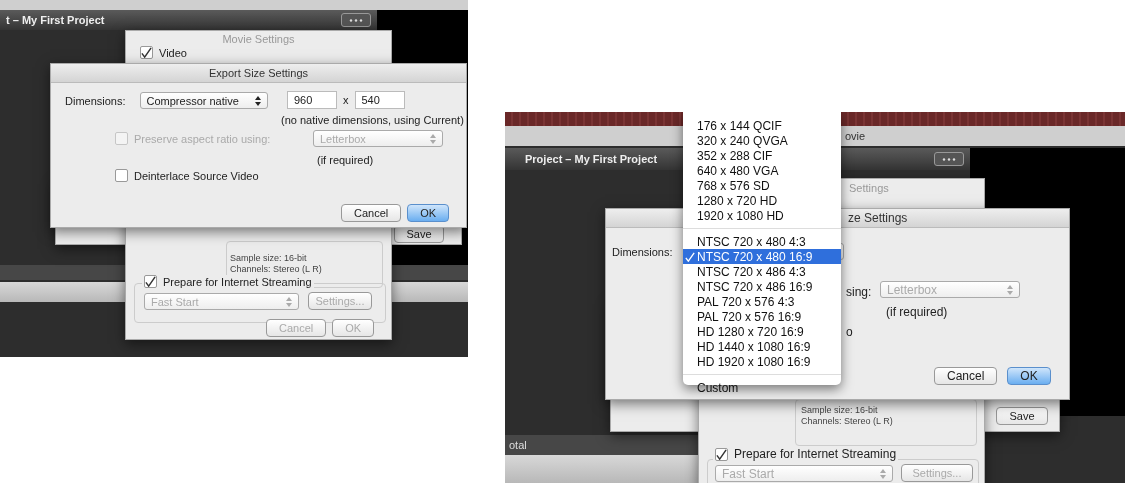 This screenshot has height=483, width=1125. I want to click on menu-item: NTSC 720 x 480 16:9, so click(762, 256).